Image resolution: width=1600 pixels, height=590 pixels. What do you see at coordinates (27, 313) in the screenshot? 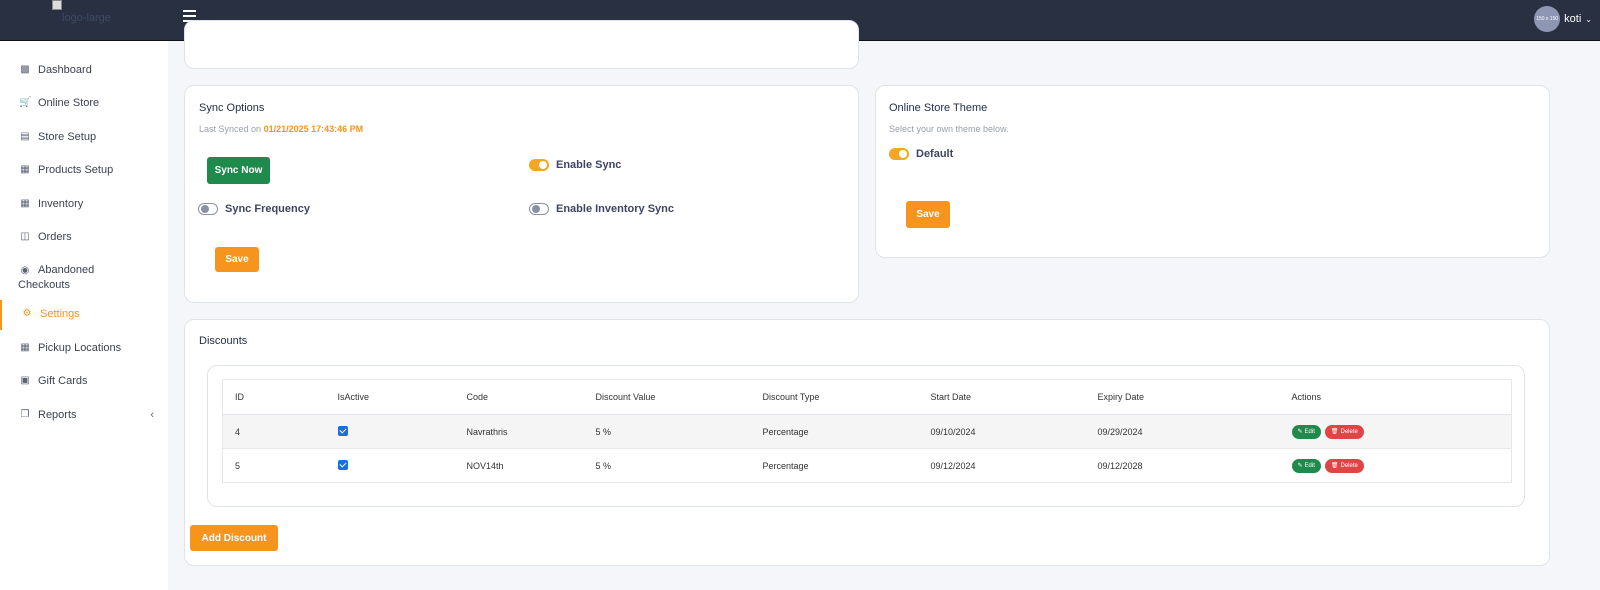
I see `gear-icon: ⚙` at bounding box center [27, 313].